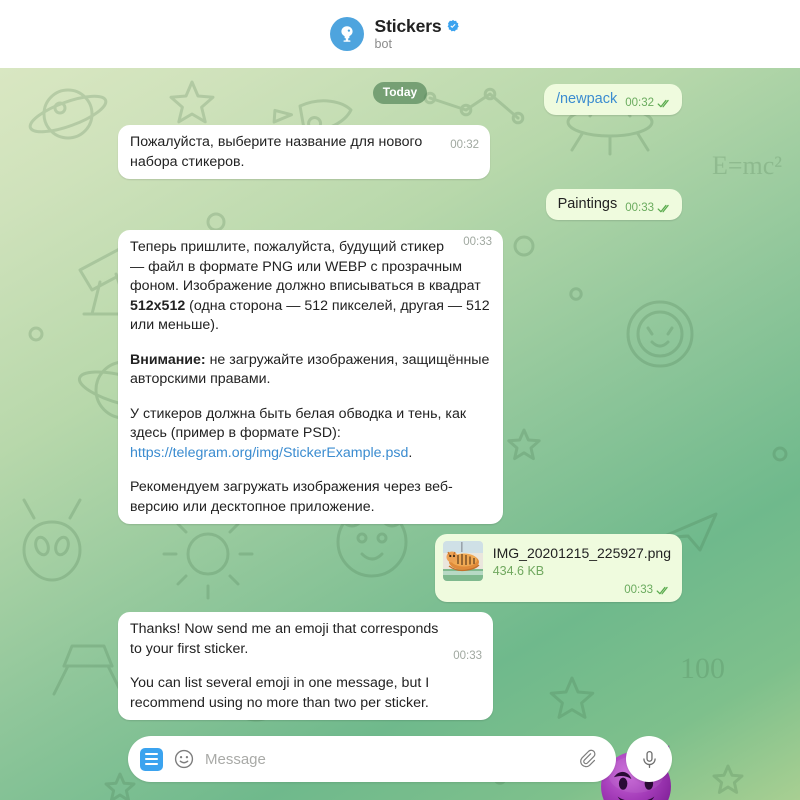 Image resolution: width=800 pixels, height=800 pixels. I want to click on chat-header: Stickers bot, so click(400, 34).